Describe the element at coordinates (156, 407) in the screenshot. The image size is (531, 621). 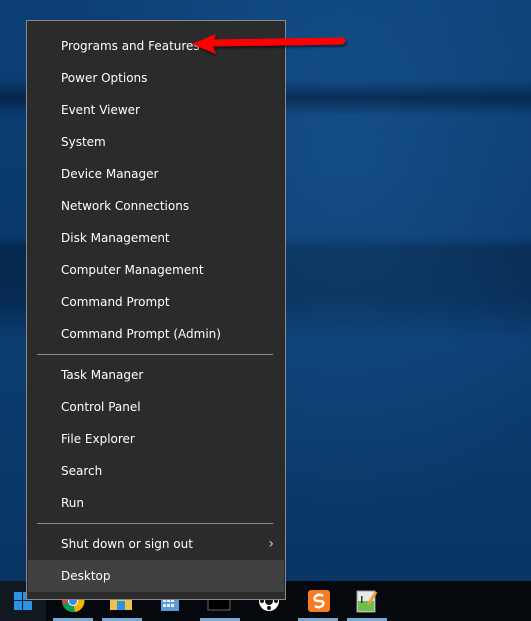
I see `menu-item-control-panel: Control Panel` at that location.